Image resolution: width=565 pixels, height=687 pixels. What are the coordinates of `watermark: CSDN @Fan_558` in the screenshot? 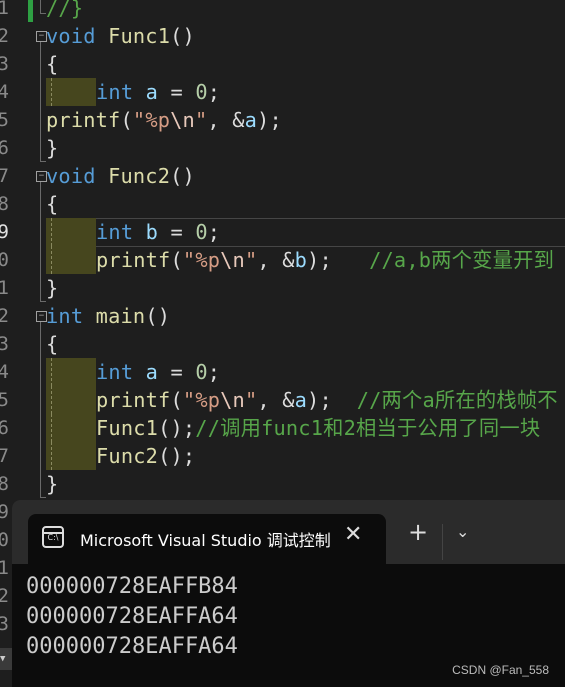 It's located at (500, 670).